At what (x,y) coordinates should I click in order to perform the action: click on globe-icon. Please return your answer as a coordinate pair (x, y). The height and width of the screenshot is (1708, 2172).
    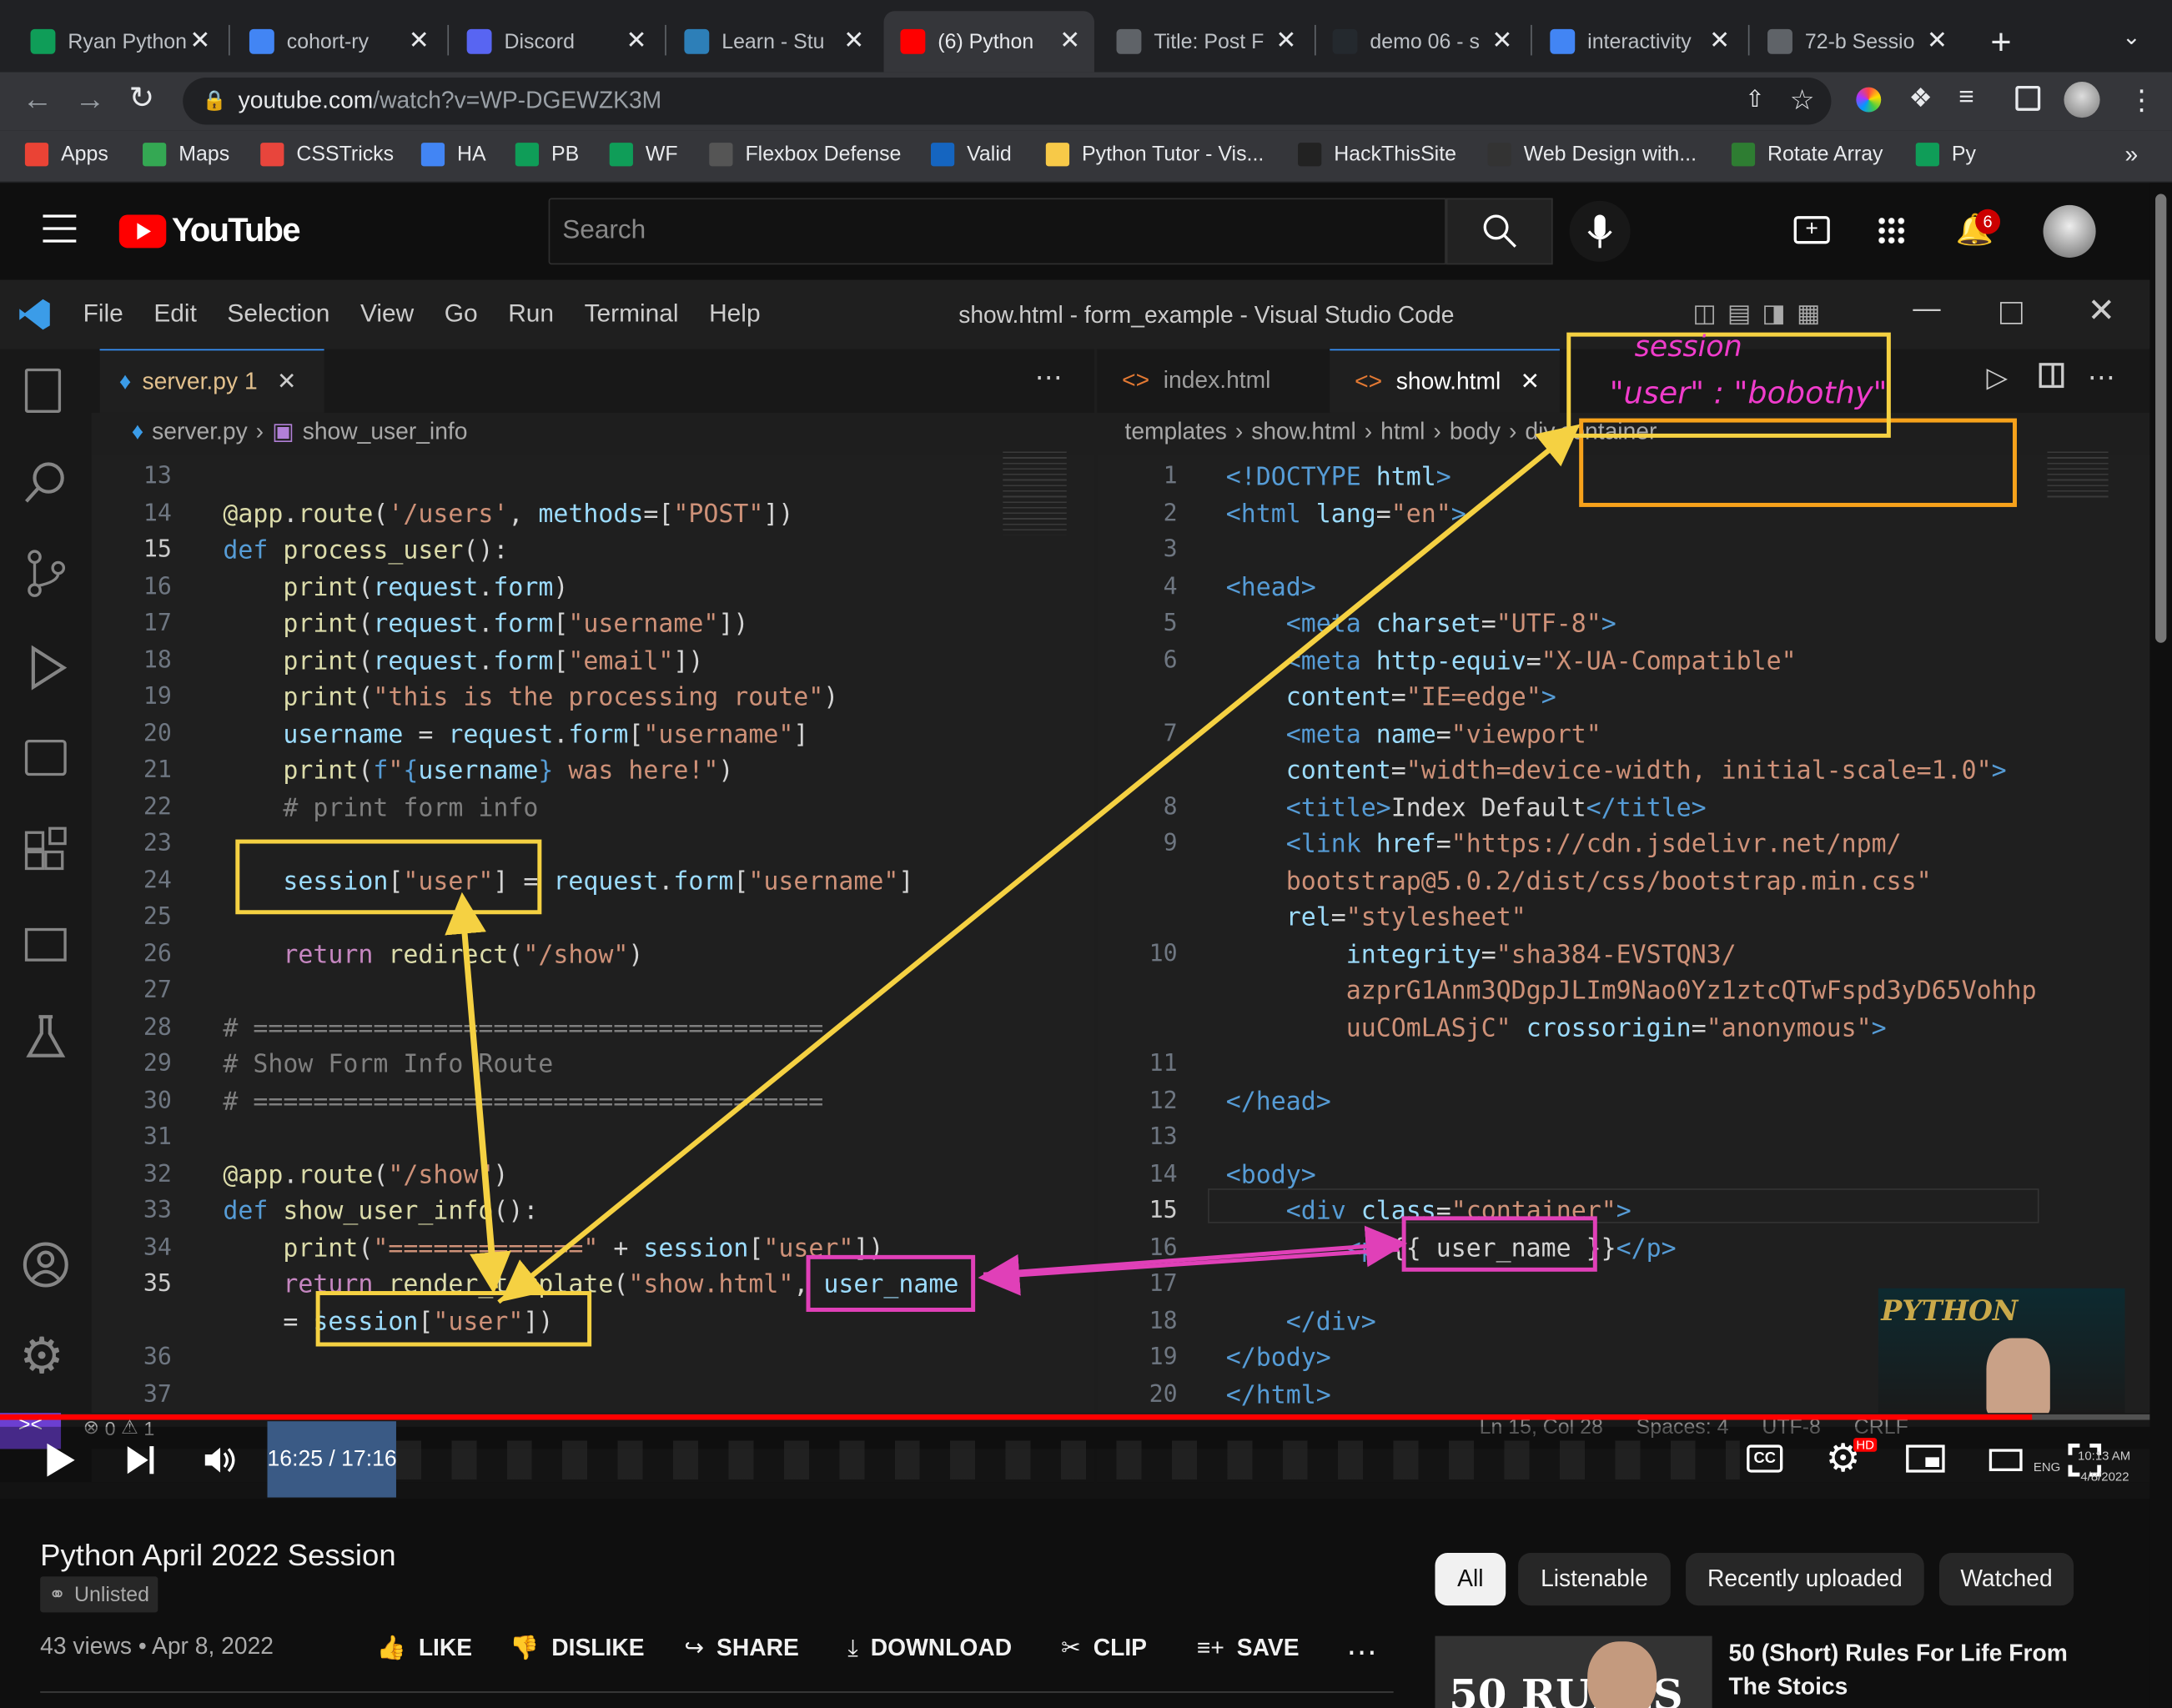
    Looking at the image, I should click on (1780, 41).